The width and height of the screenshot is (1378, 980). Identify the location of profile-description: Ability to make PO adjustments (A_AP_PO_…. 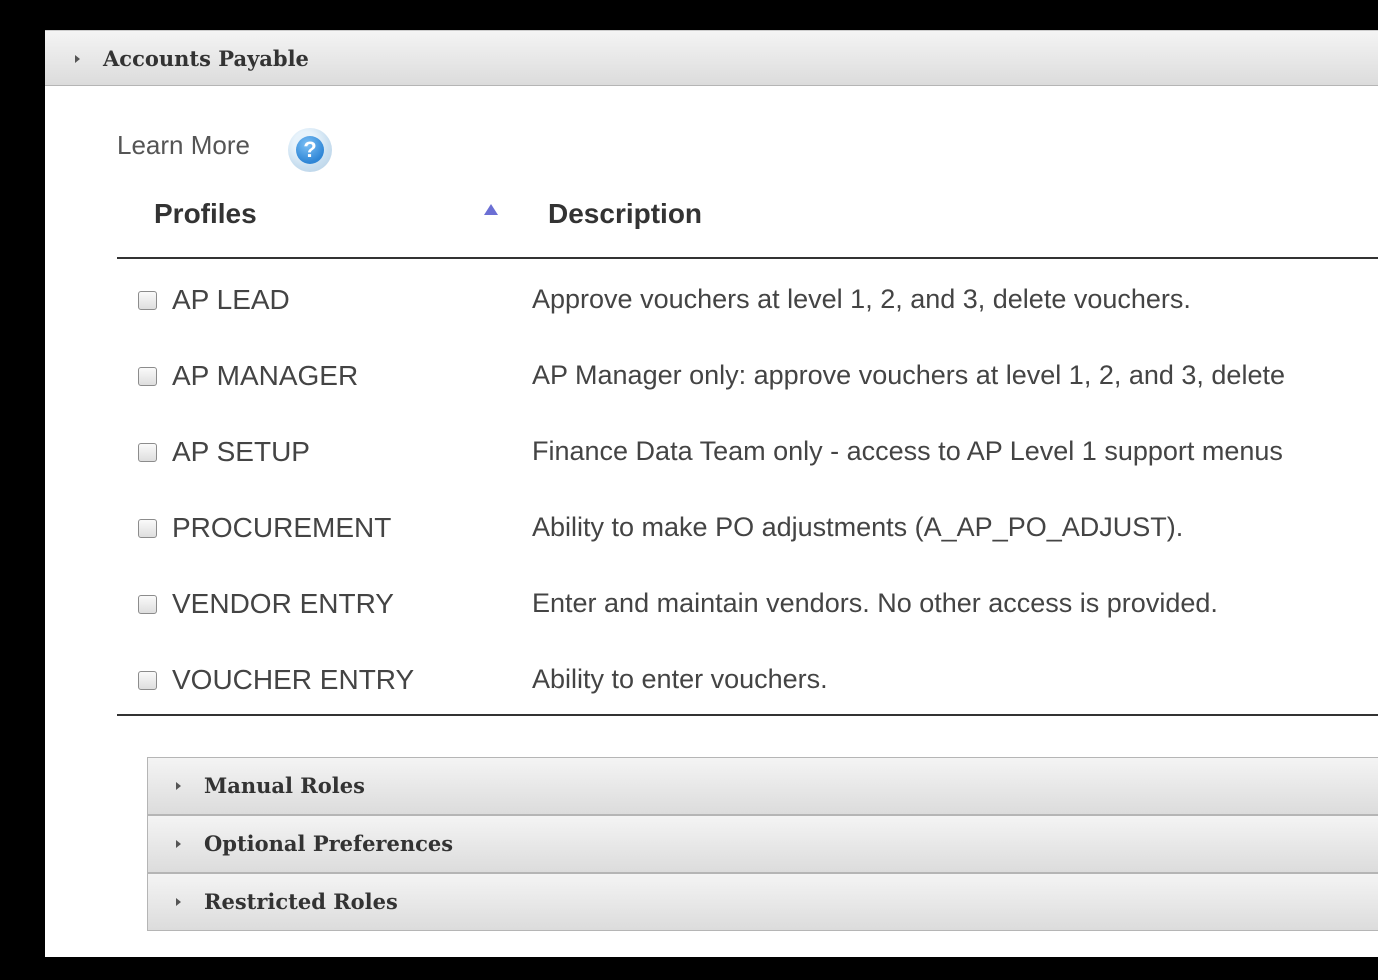
(858, 527).